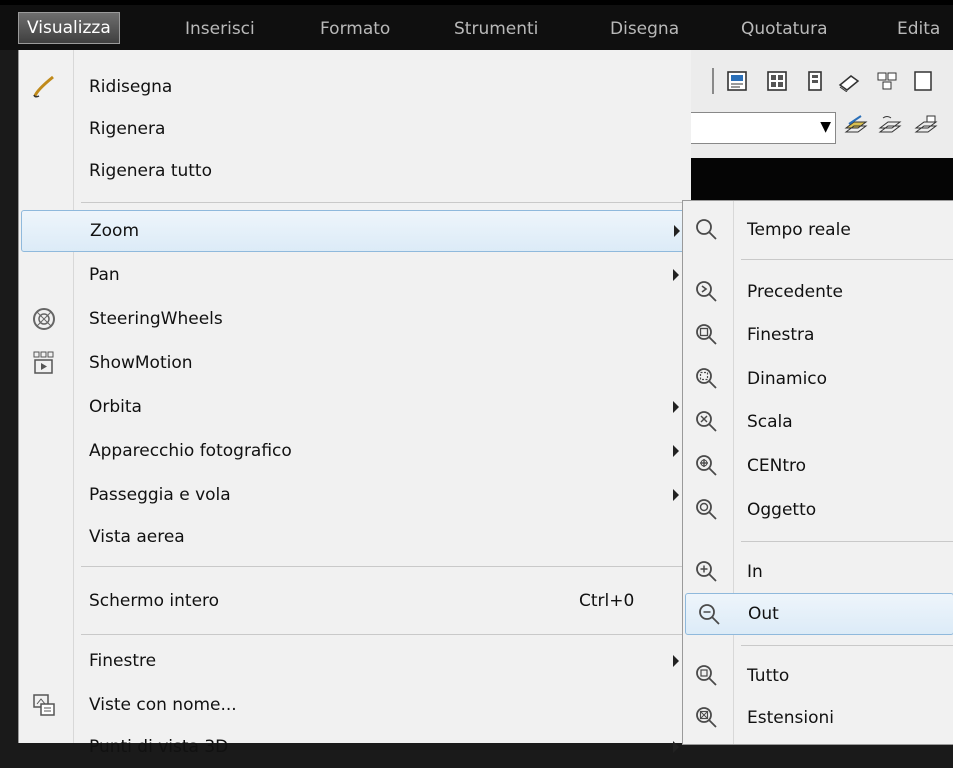 The image size is (953, 768). What do you see at coordinates (818, 422) in the screenshot?
I see `submenu-item-scala: Scala` at bounding box center [818, 422].